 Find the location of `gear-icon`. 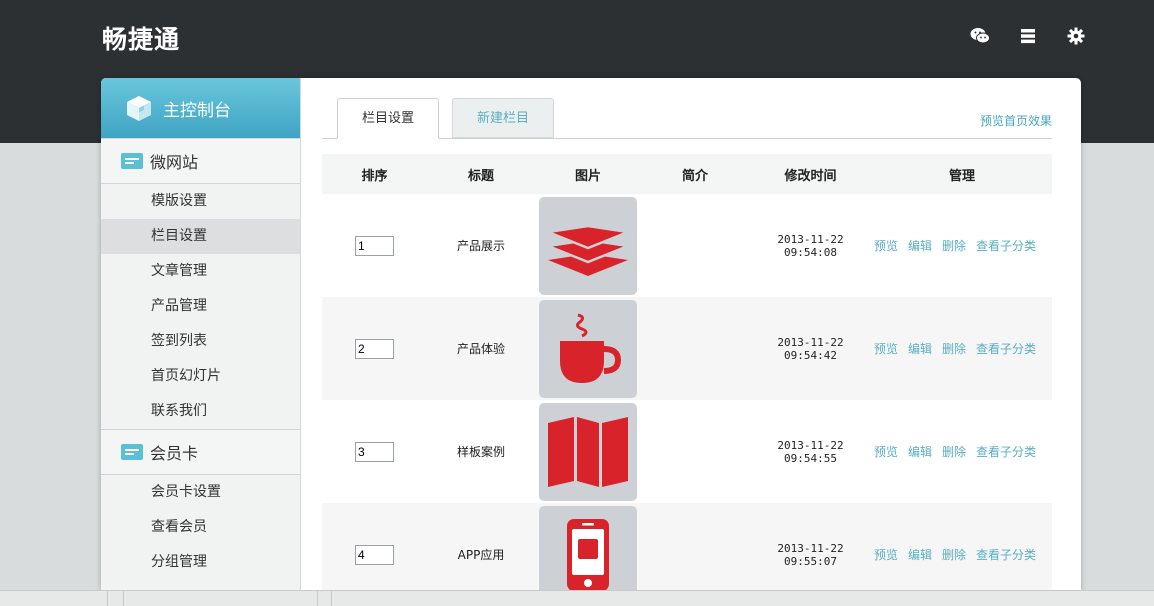

gear-icon is located at coordinates (1076, 36).